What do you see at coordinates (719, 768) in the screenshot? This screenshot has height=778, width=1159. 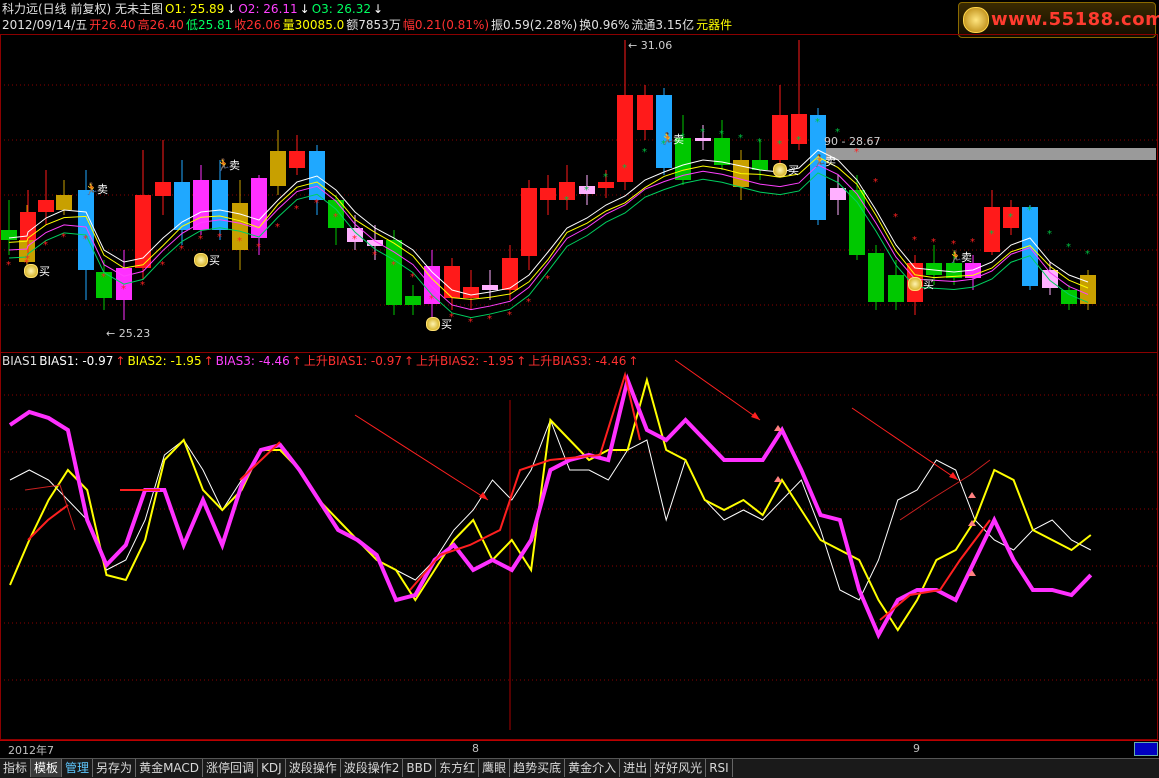 I see `tab-16: RSI` at bounding box center [719, 768].